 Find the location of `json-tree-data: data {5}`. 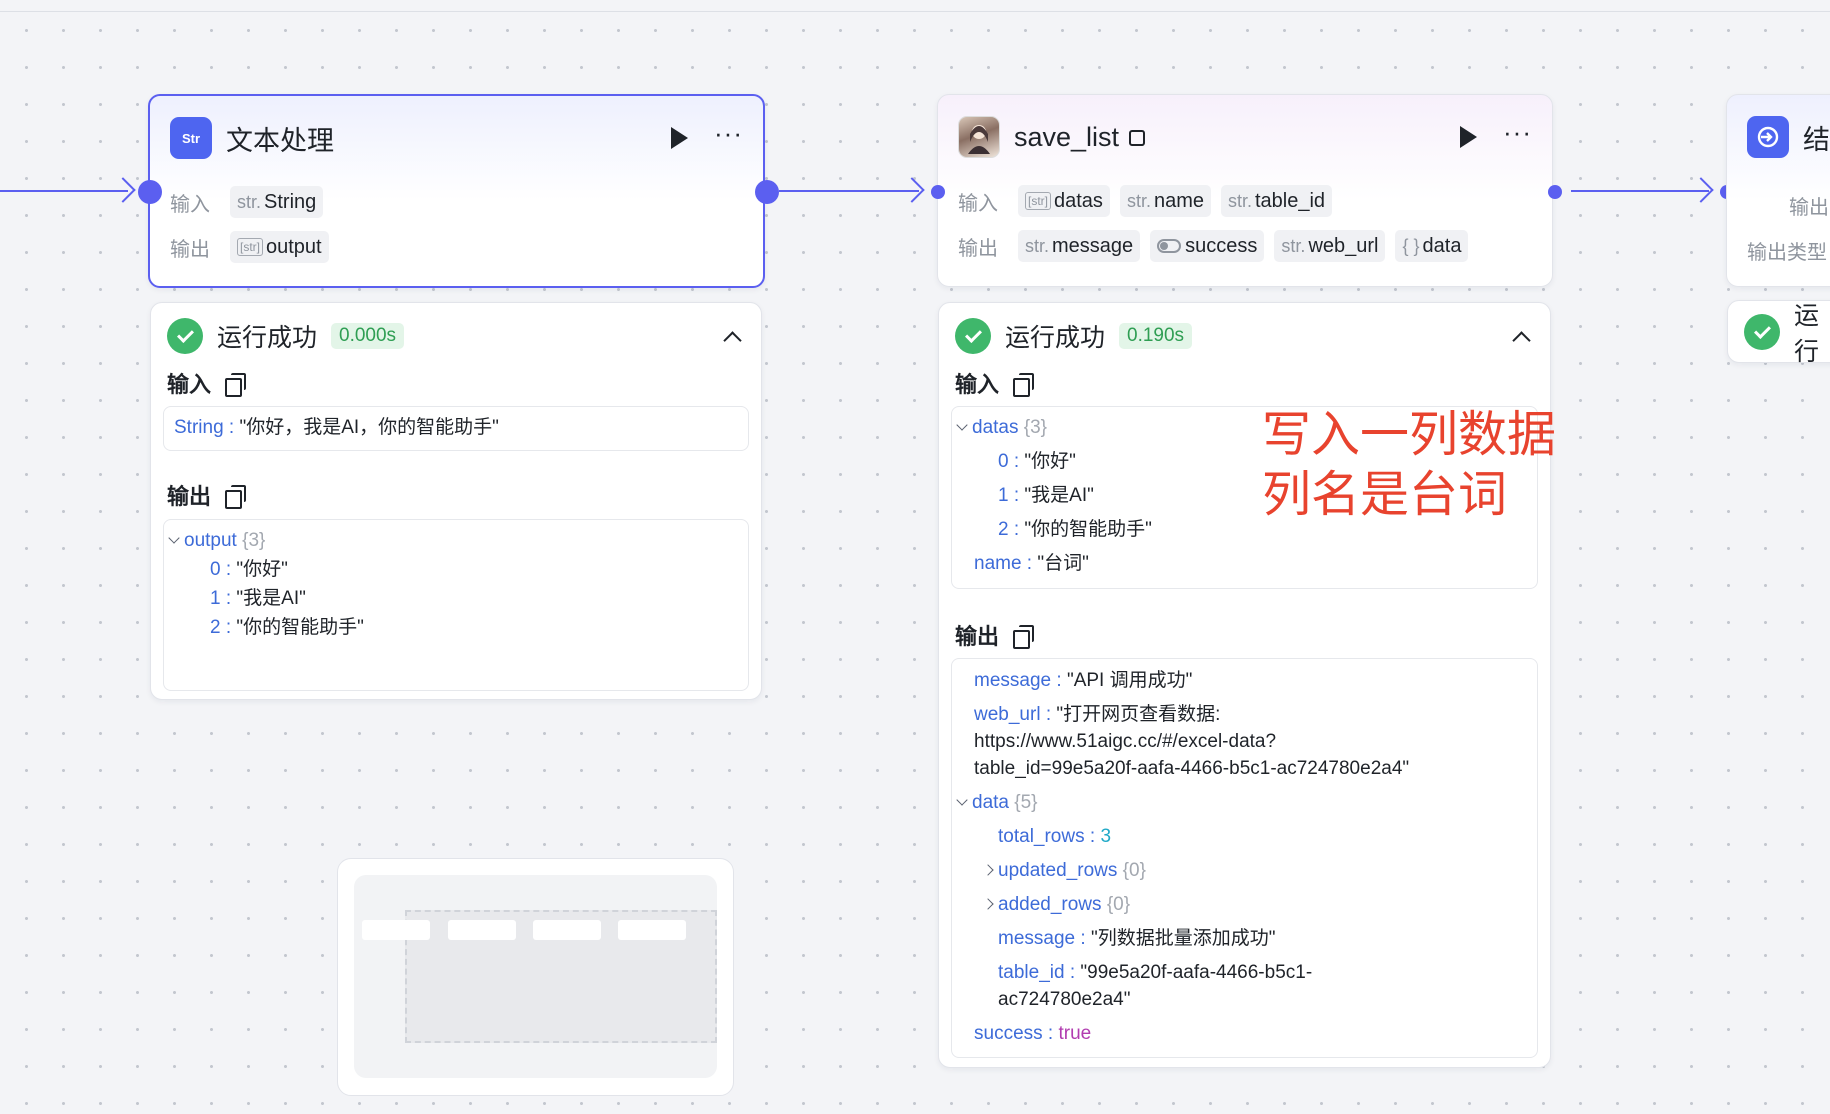

json-tree-data: data {5} is located at coordinates (1246, 802).